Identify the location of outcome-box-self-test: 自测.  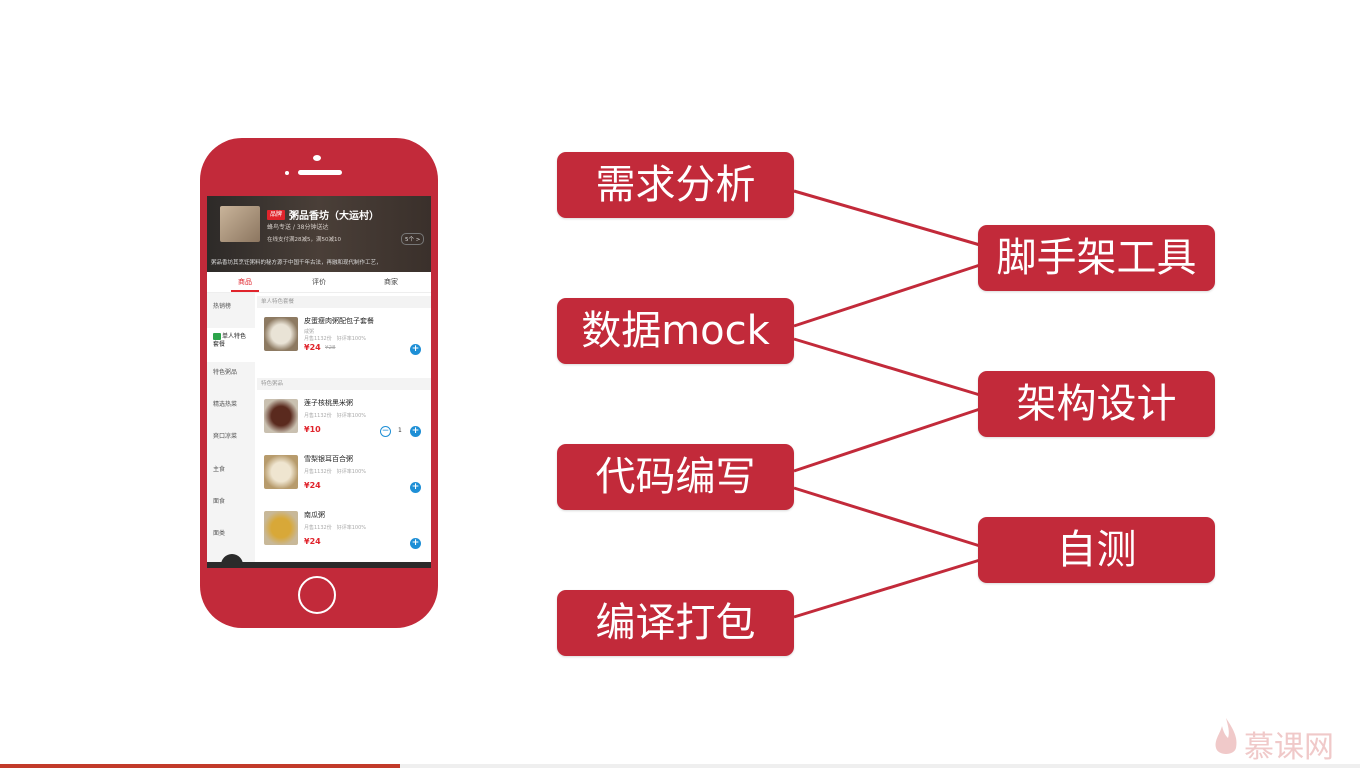
(1096, 550).